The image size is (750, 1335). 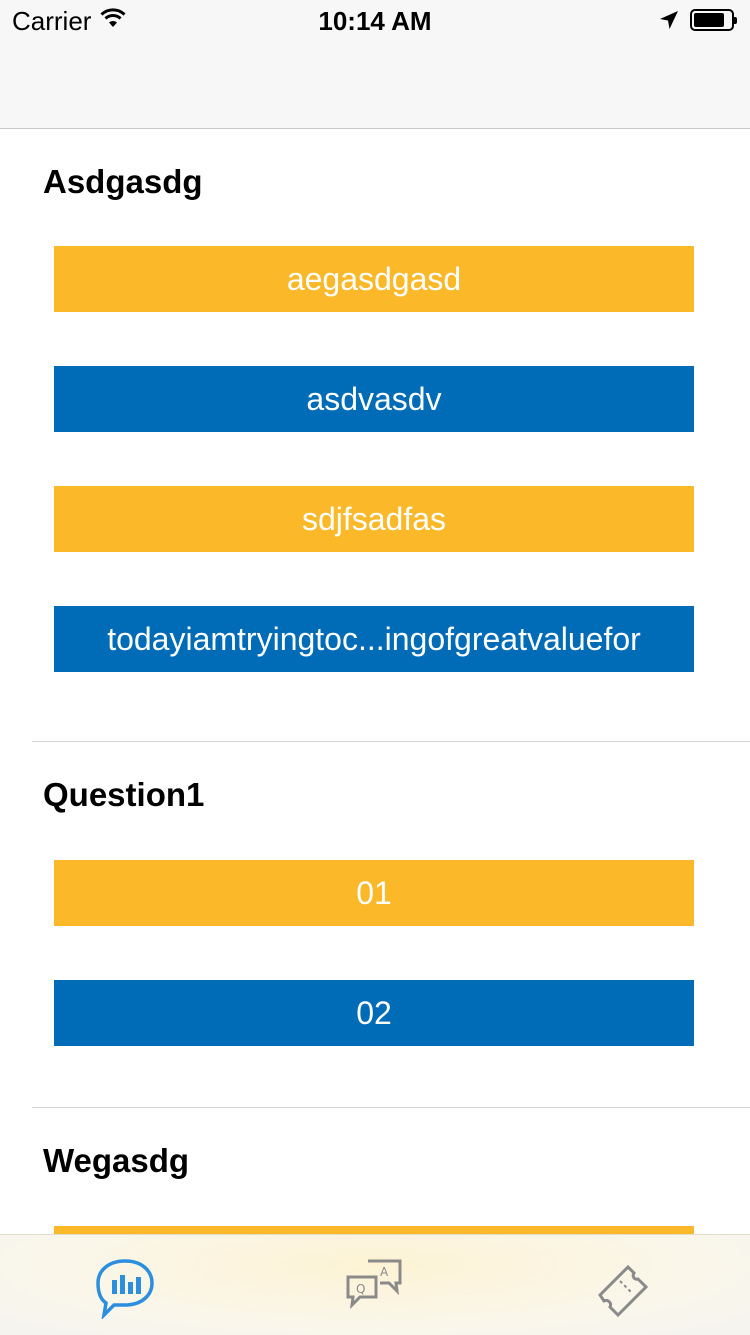 What do you see at coordinates (384, 1272) in the screenshot?
I see `svg-text: A` at bounding box center [384, 1272].